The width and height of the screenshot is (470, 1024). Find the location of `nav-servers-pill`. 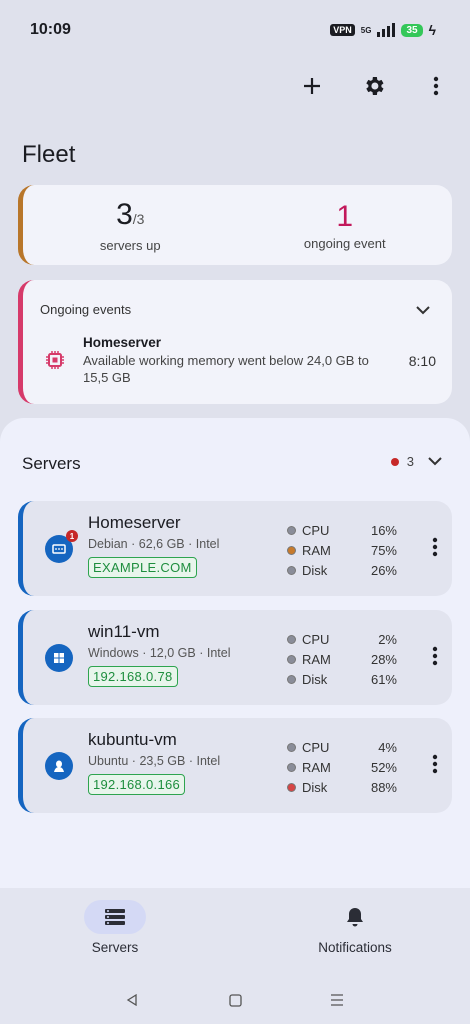

nav-servers-pill is located at coordinates (115, 917).